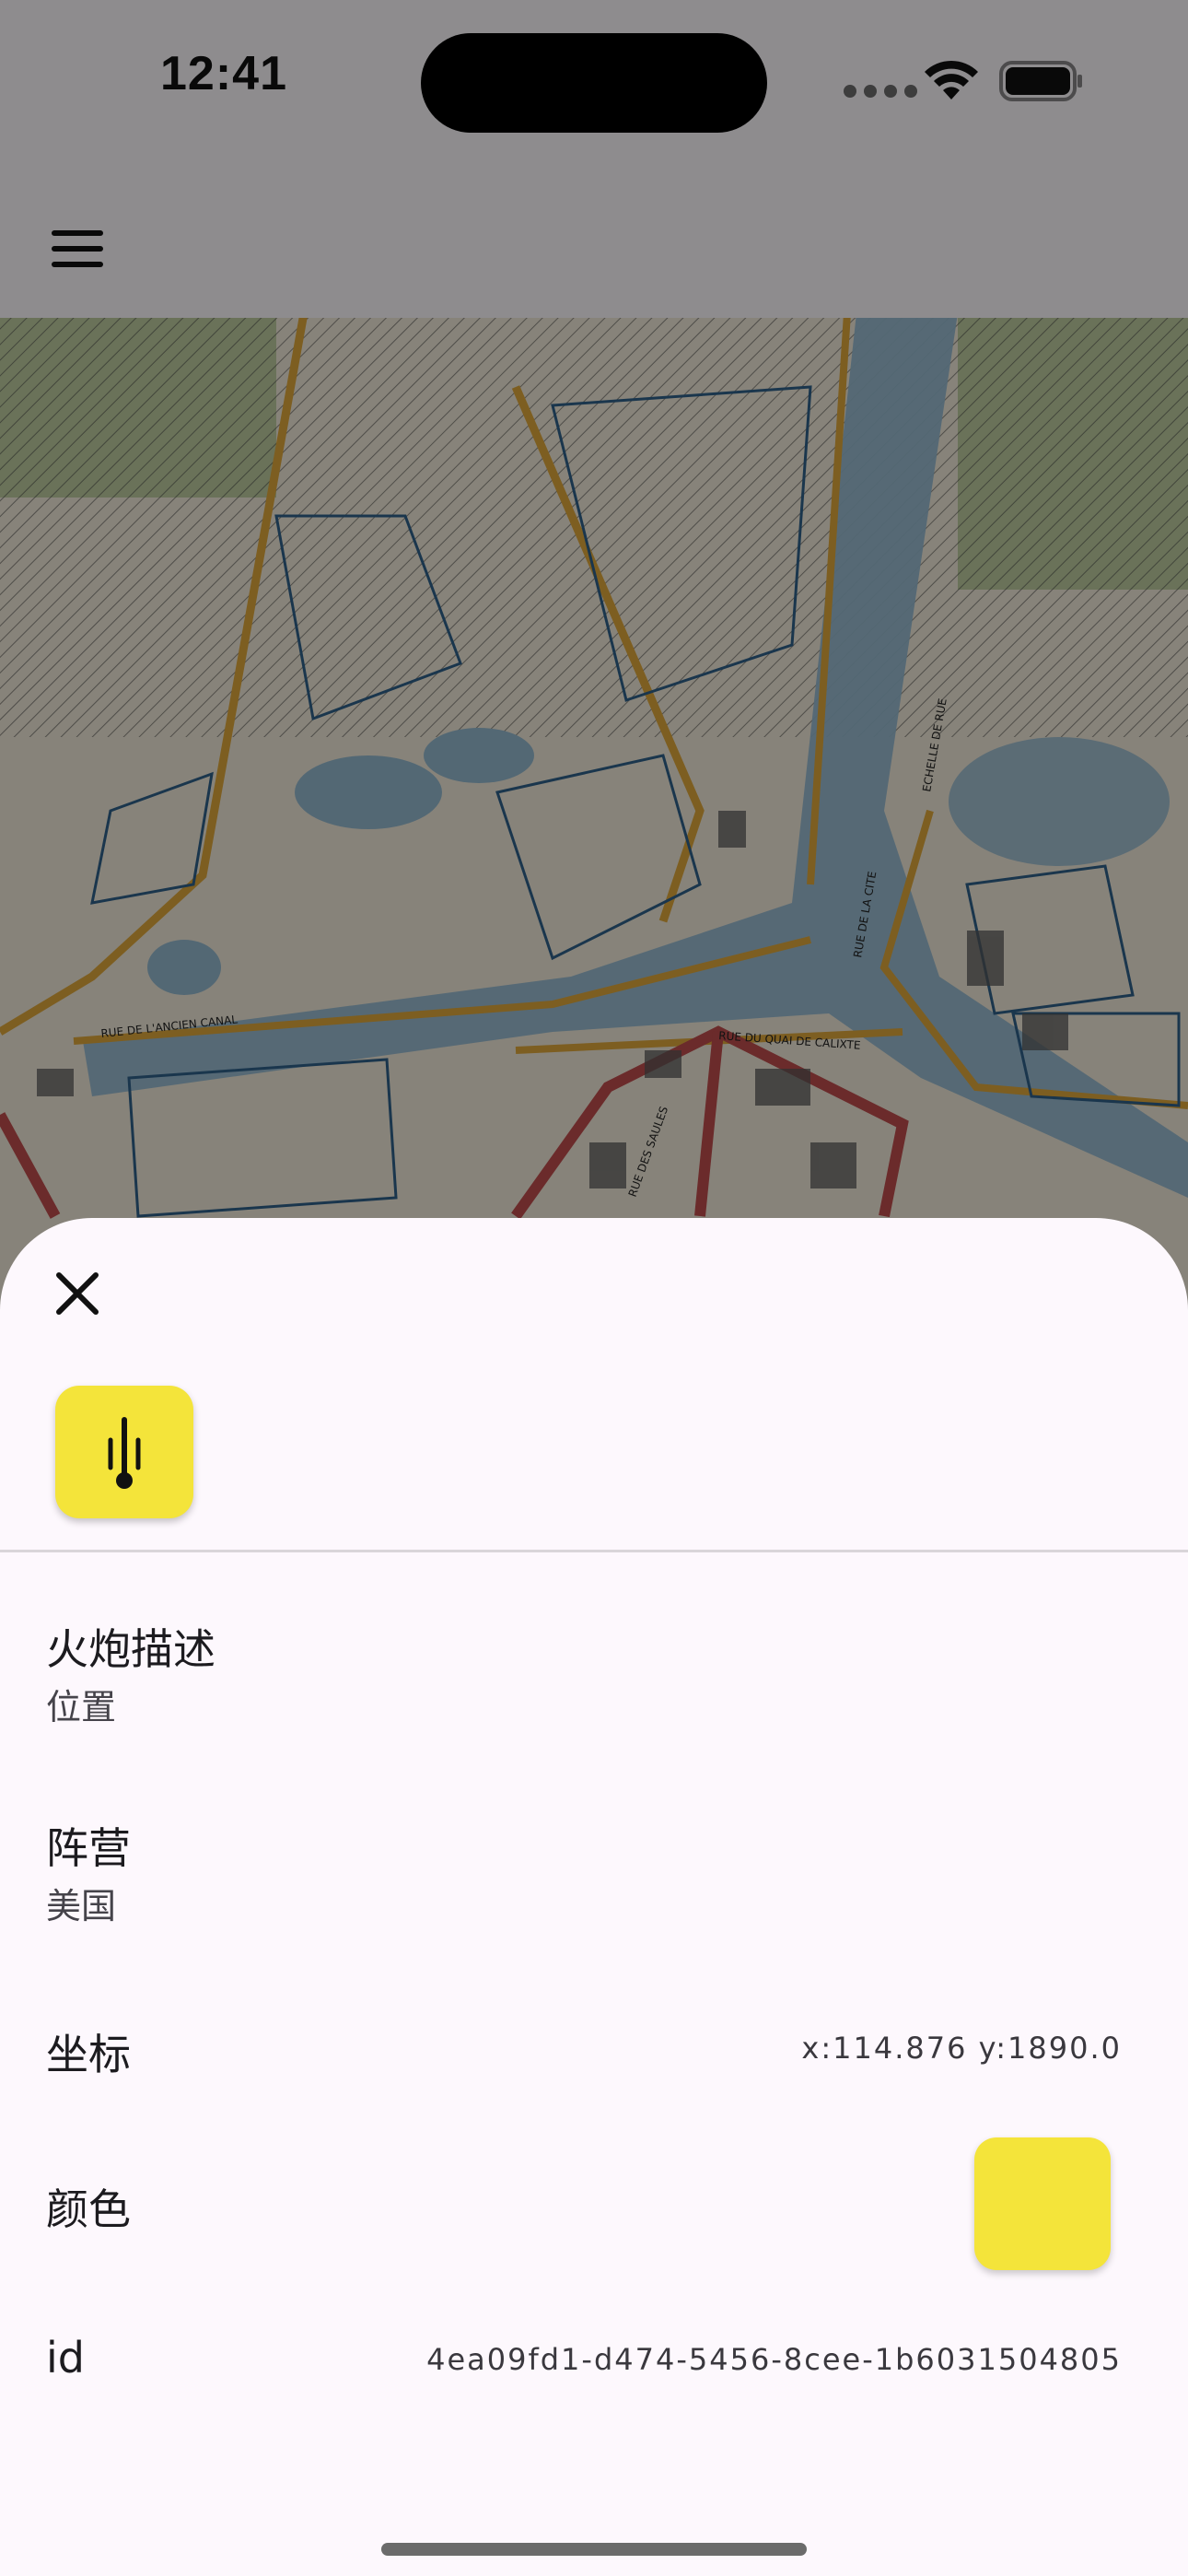  I want to click on close-icon, so click(77, 1293).